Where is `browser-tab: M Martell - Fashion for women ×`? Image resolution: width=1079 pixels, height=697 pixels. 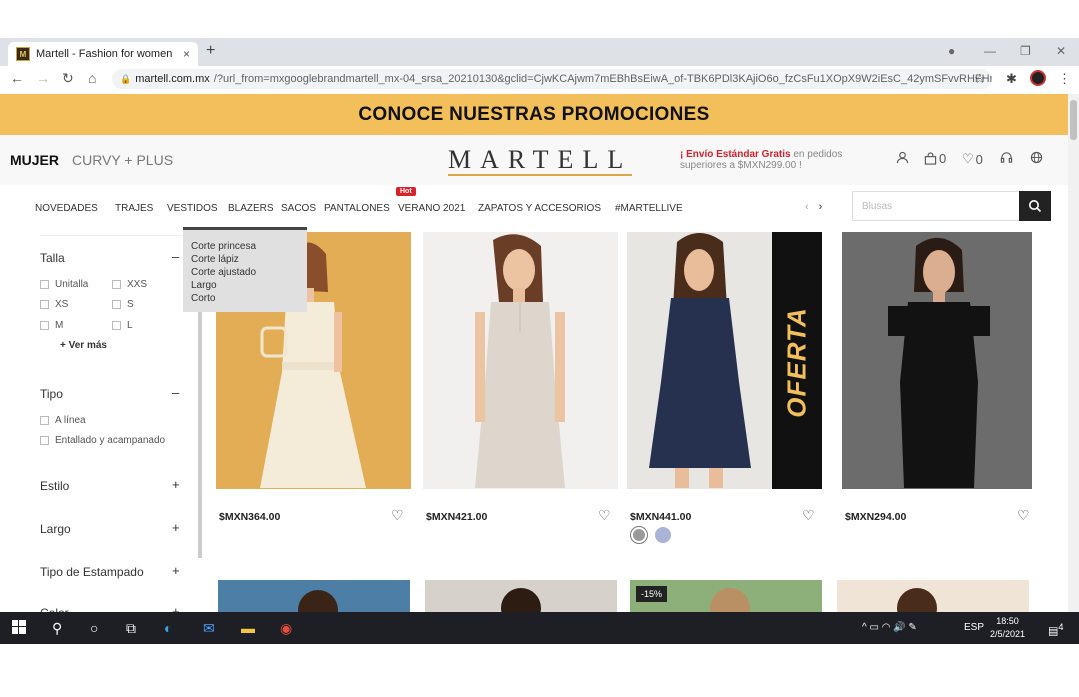 browser-tab: M Martell - Fashion for women × is located at coordinates (103, 54).